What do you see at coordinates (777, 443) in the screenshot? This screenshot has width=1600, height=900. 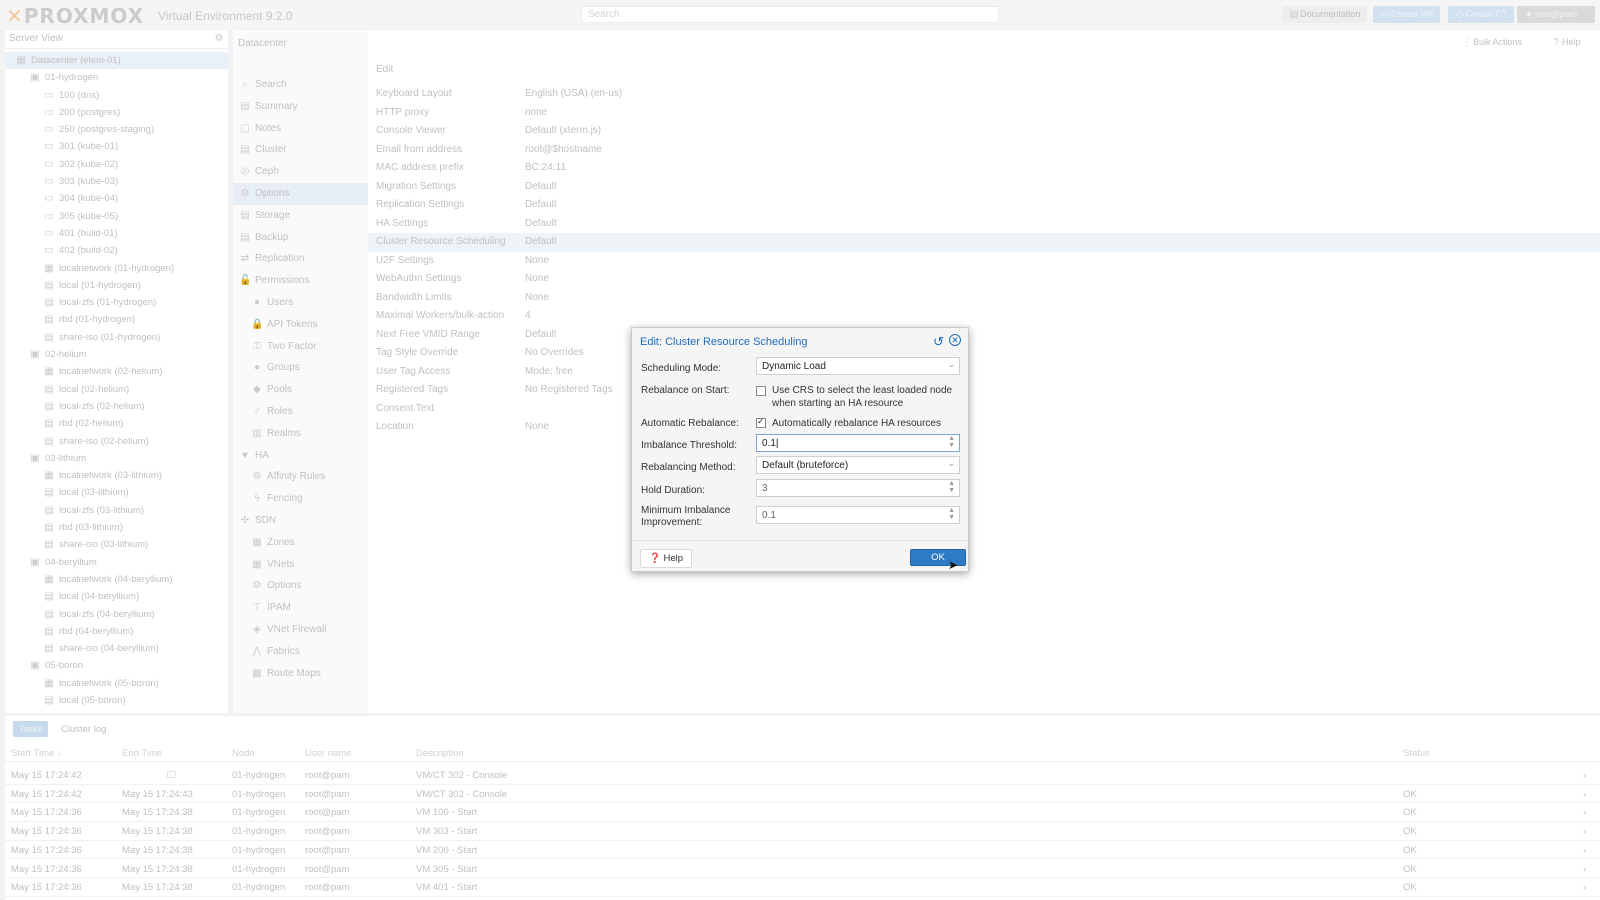 I see `text-caret: |` at bounding box center [777, 443].